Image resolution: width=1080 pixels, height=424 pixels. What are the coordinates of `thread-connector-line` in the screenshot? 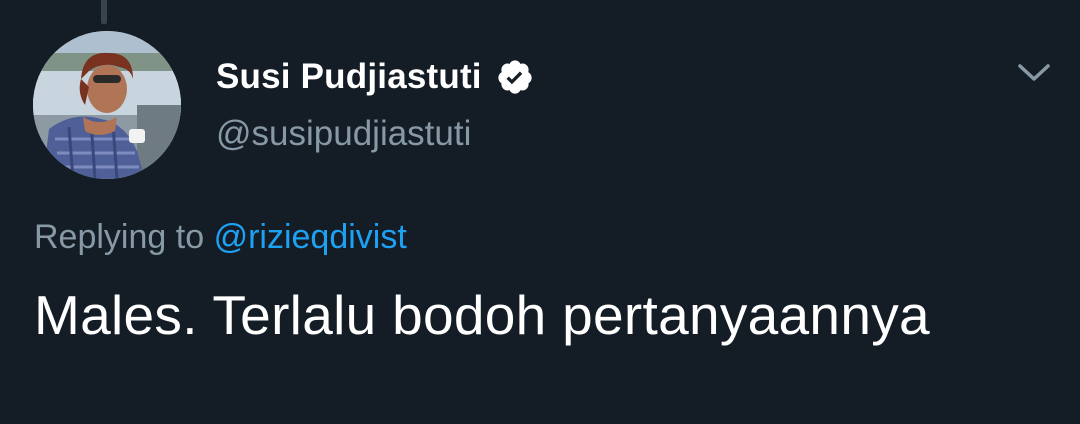 It's located at (104, 12).